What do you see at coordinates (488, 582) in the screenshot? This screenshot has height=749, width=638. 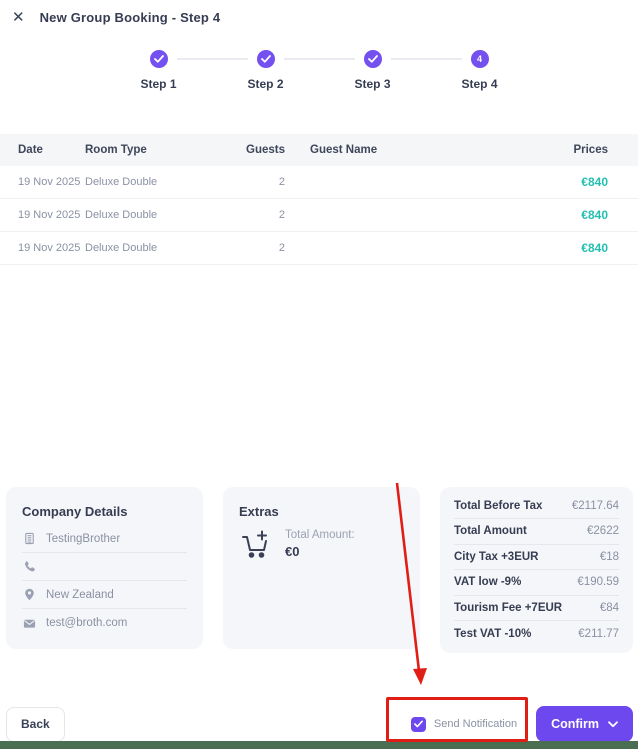 I see `totals-label: VAT low -9%` at bounding box center [488, 582].